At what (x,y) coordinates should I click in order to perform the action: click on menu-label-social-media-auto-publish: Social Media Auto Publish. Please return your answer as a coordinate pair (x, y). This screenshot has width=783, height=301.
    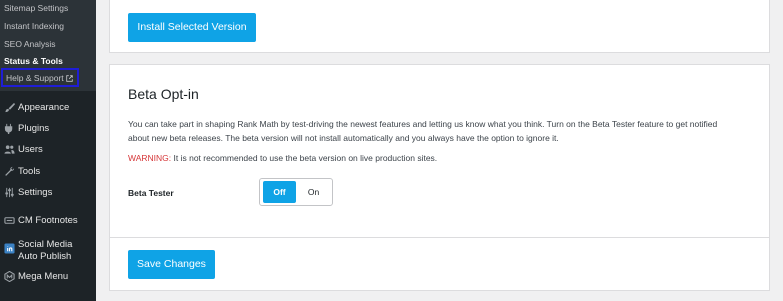
    Looking at the image, I should click on (45, 250).